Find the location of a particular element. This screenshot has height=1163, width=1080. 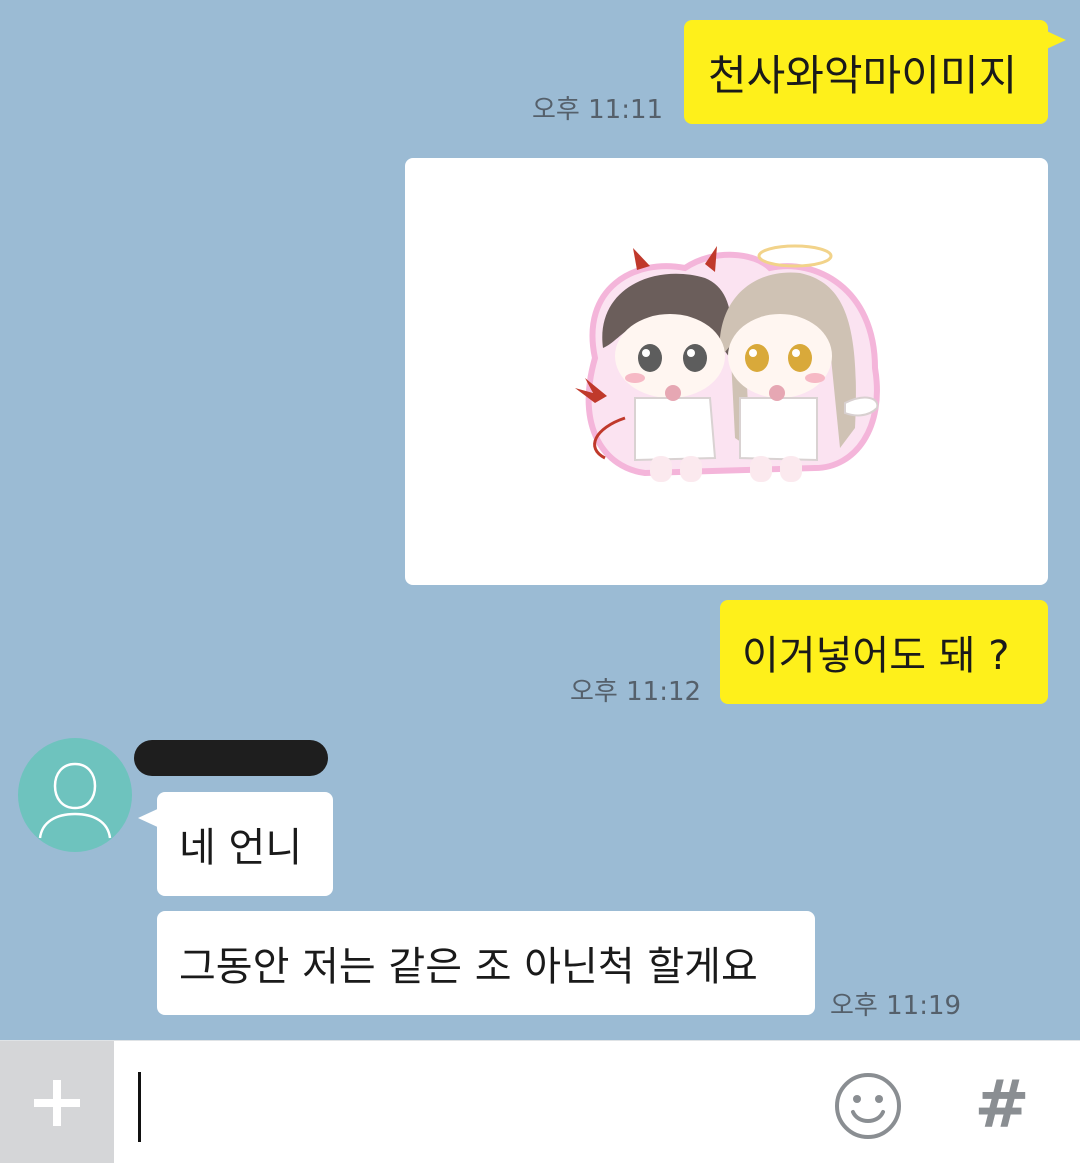

outgoing-message: 이거넣어도 돼 ? is located at coordinates (884, 652).